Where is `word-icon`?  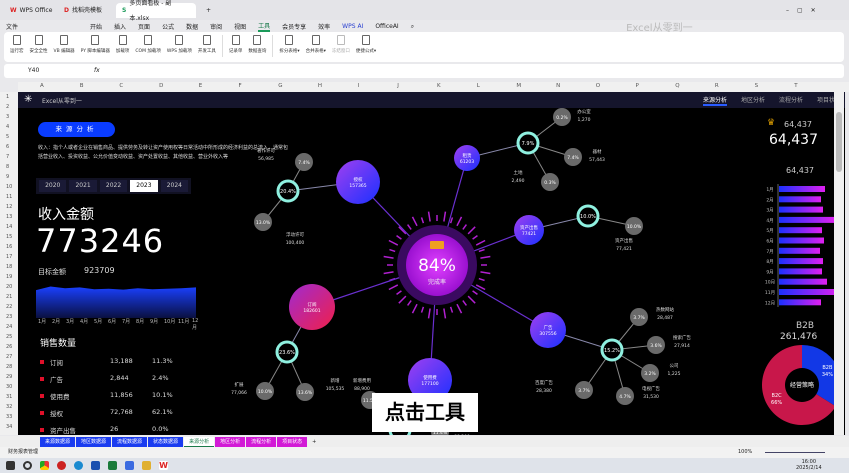 word-icon is located at coordinates (95, 465).